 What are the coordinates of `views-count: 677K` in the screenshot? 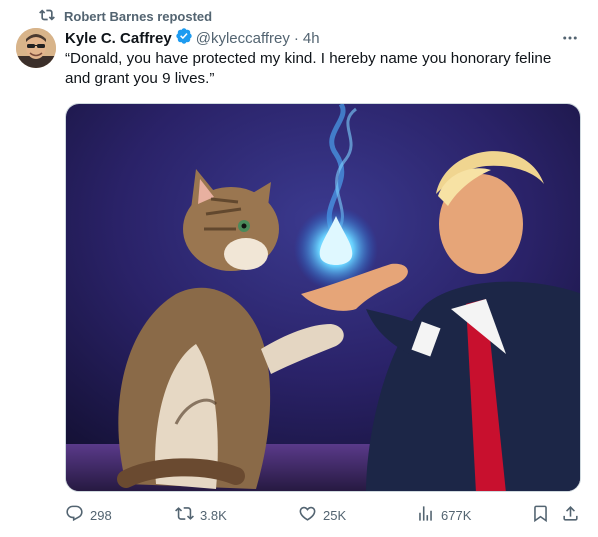 It's located at (456, 515).